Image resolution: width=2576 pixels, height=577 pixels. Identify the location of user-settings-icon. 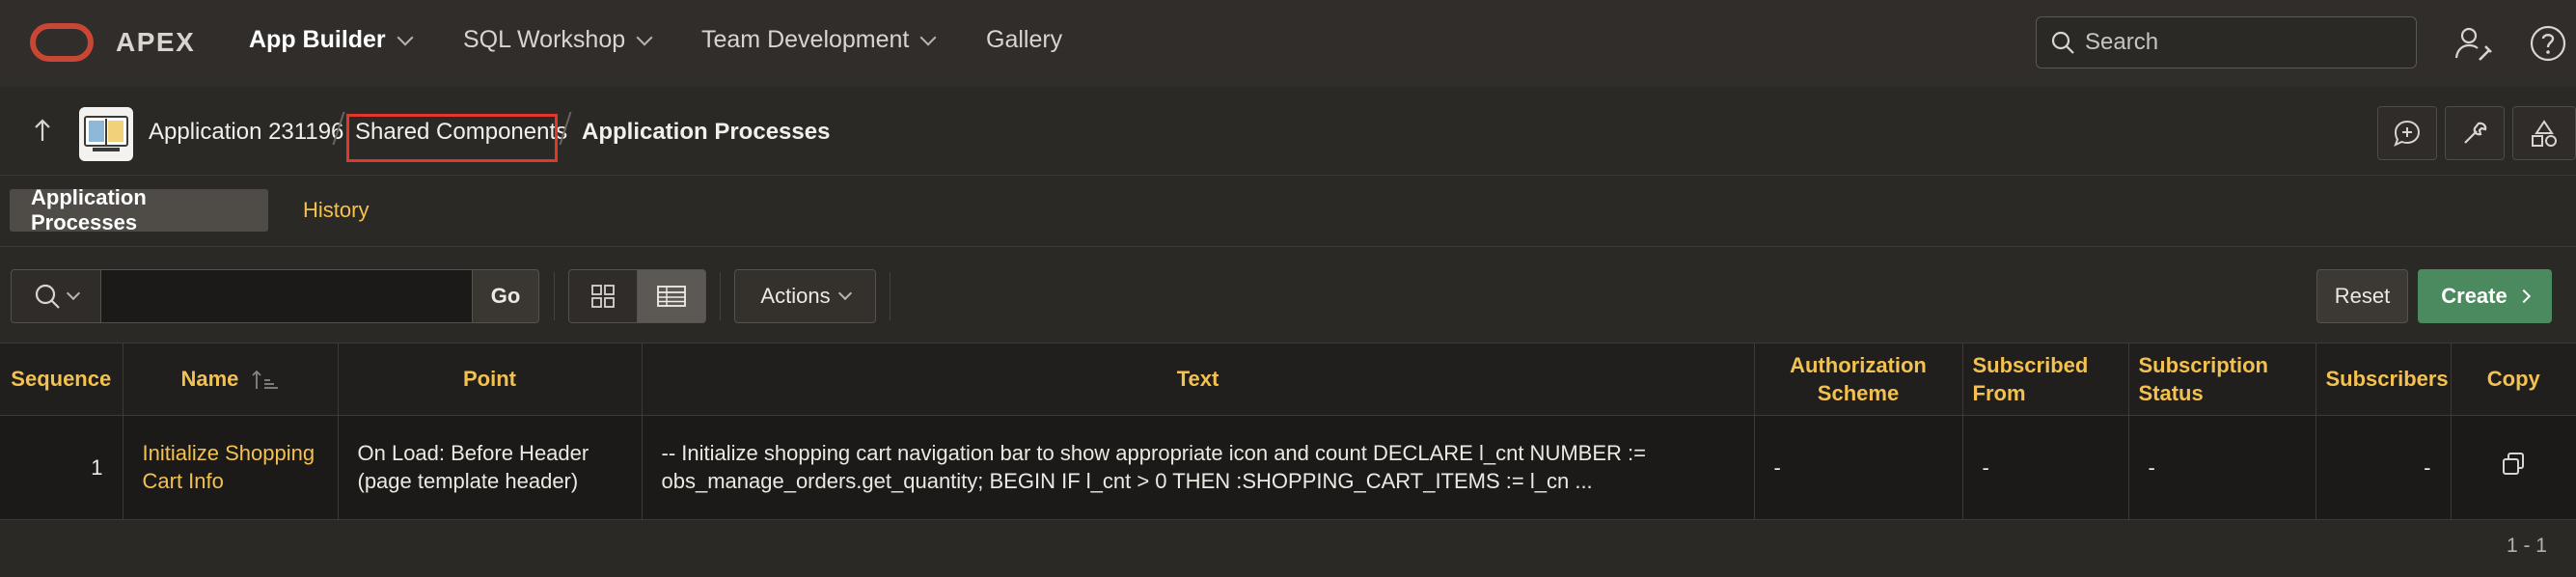
(2473, 44).